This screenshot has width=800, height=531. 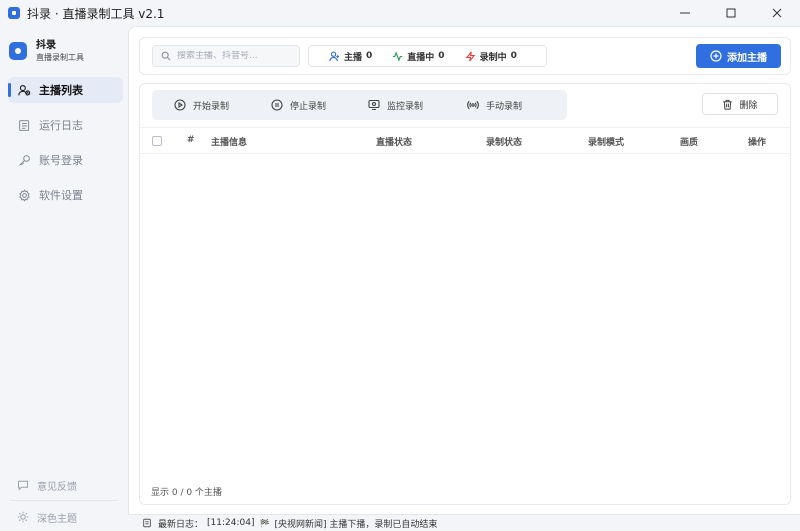 I want to click on column-live-status: 直播状态, so click(x=394, y=141).